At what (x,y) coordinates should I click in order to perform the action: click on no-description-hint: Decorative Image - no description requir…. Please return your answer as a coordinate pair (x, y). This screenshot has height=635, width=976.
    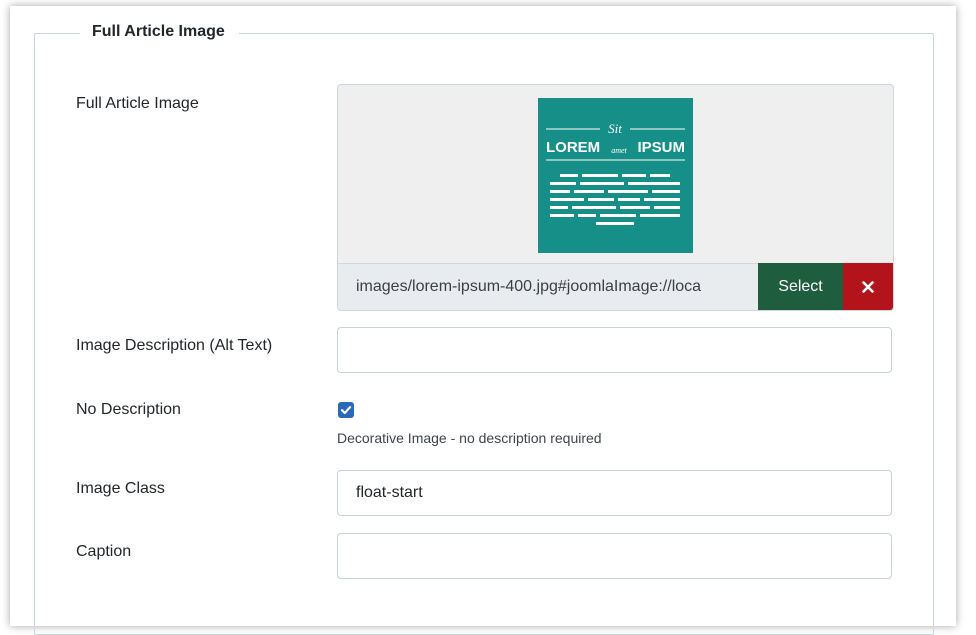
    Looking at the image, I should click on (469, 438).